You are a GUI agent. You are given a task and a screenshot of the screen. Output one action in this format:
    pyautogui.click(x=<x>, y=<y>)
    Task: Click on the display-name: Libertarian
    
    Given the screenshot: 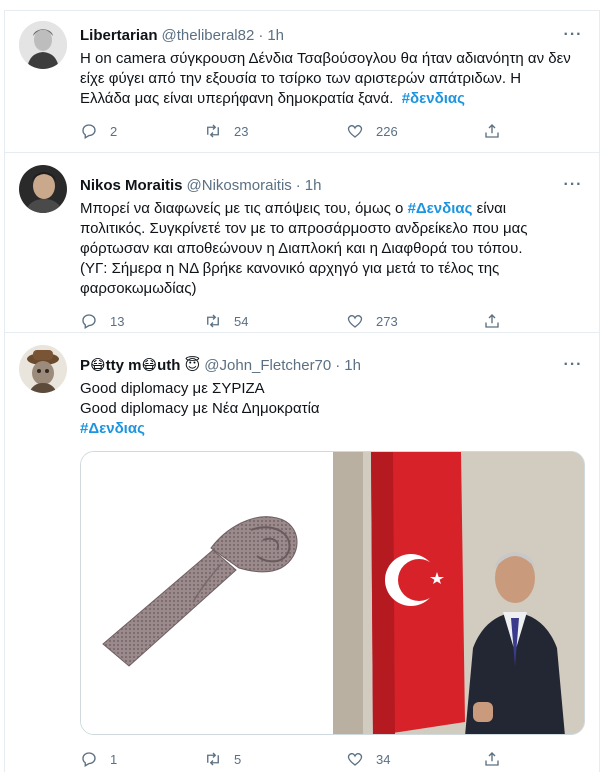 What is the action you would take?
    pyautogui.click(x=119, y=35)
    